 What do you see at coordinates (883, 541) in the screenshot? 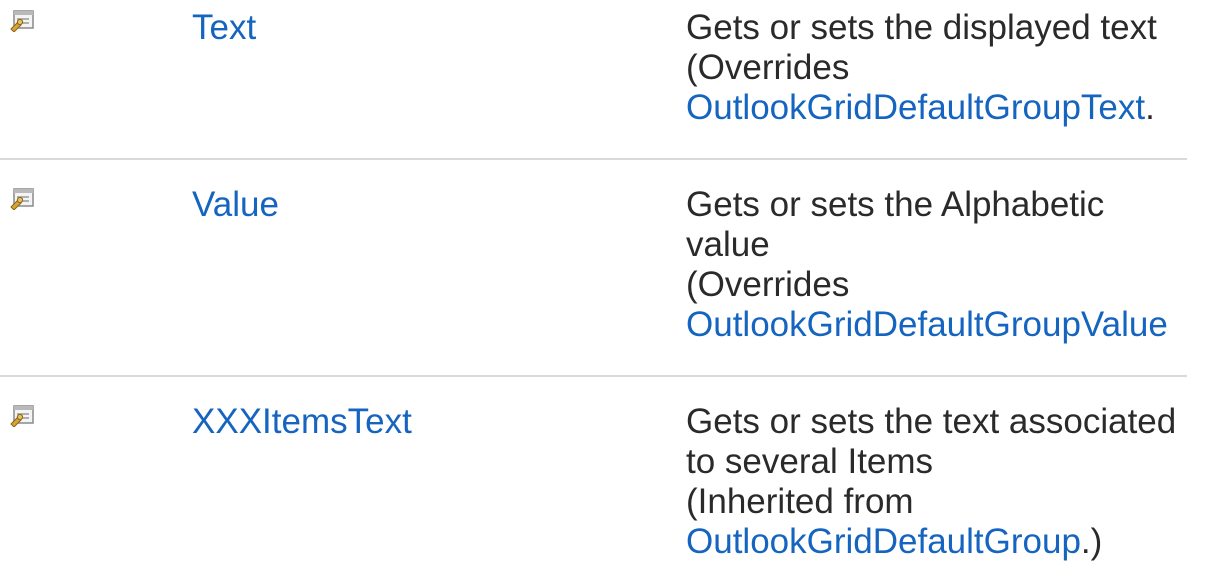
I see `inherited-from-link: OutlookGridDefaultGroup` at bounding box center [883, 541].